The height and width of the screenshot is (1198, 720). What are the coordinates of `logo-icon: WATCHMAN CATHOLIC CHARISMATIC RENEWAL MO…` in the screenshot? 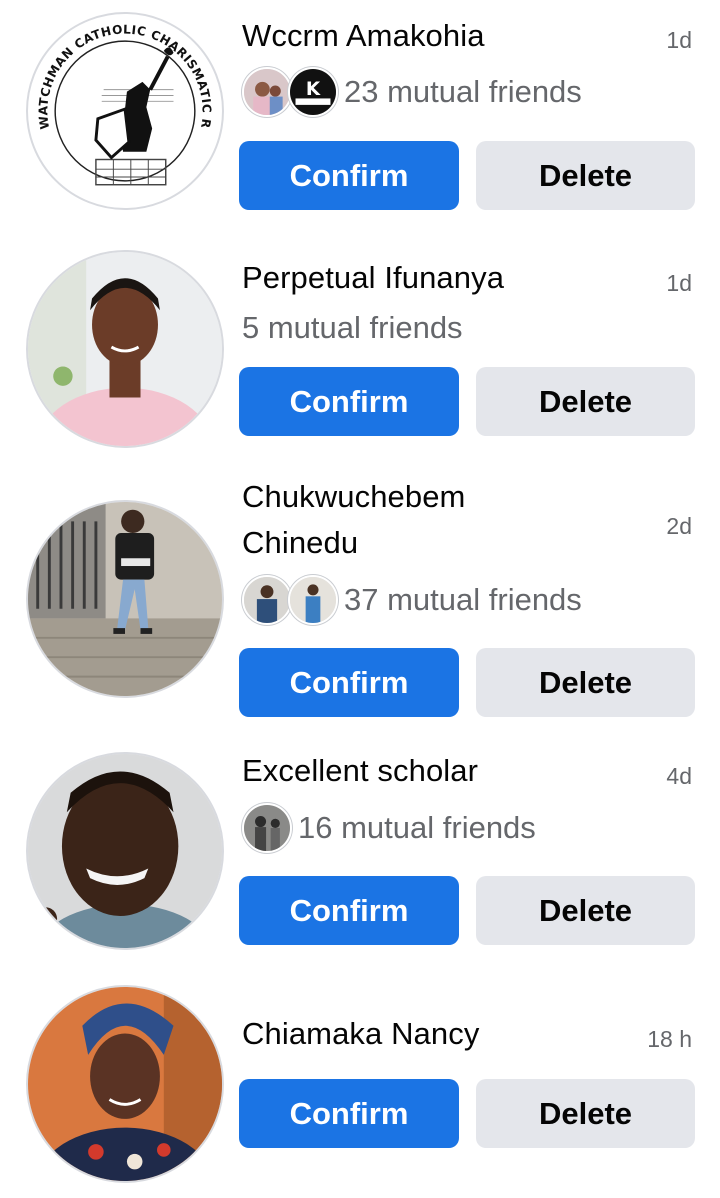 It's located at (124, 110).